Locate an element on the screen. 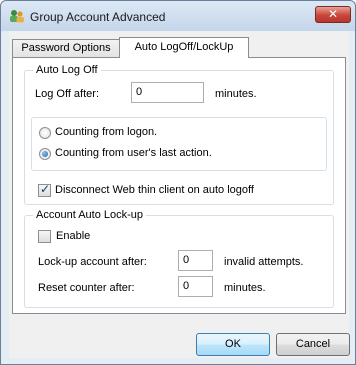 The width and height of the screenshot is (356, 365). log-off-minutes-field: 0 is located at coordinates (167, 92).